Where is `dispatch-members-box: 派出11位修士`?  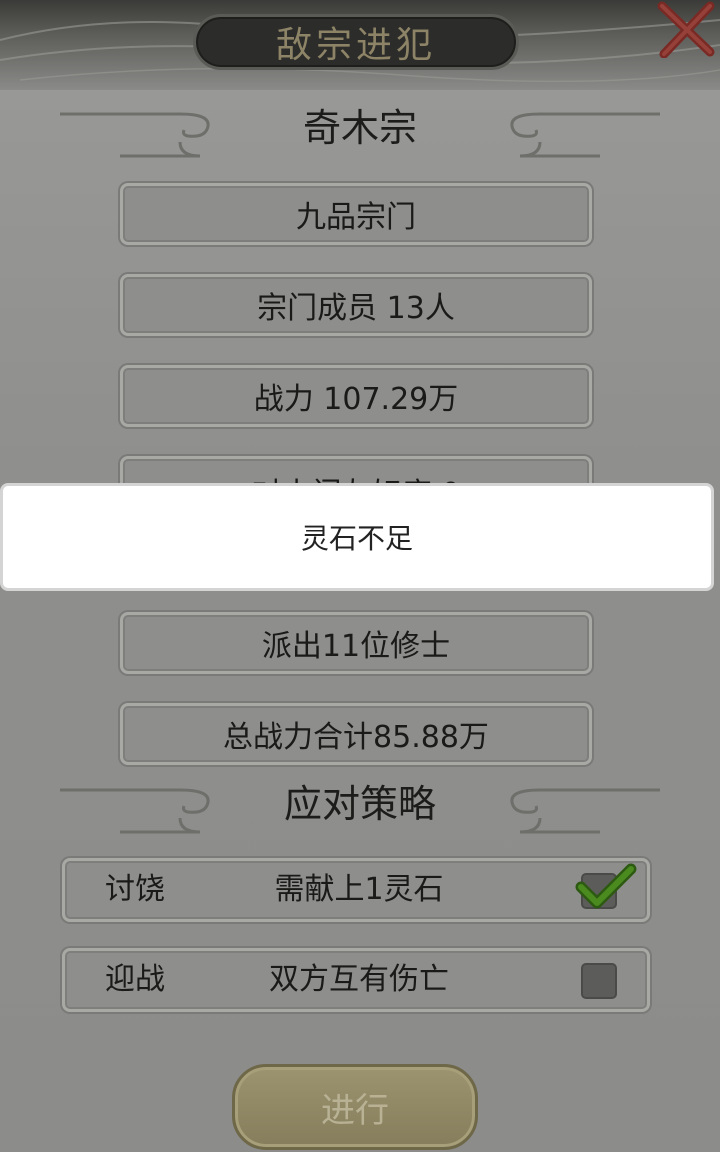
dispatch-members-box: 派出11位修士 is located at coordinates (356, 643).